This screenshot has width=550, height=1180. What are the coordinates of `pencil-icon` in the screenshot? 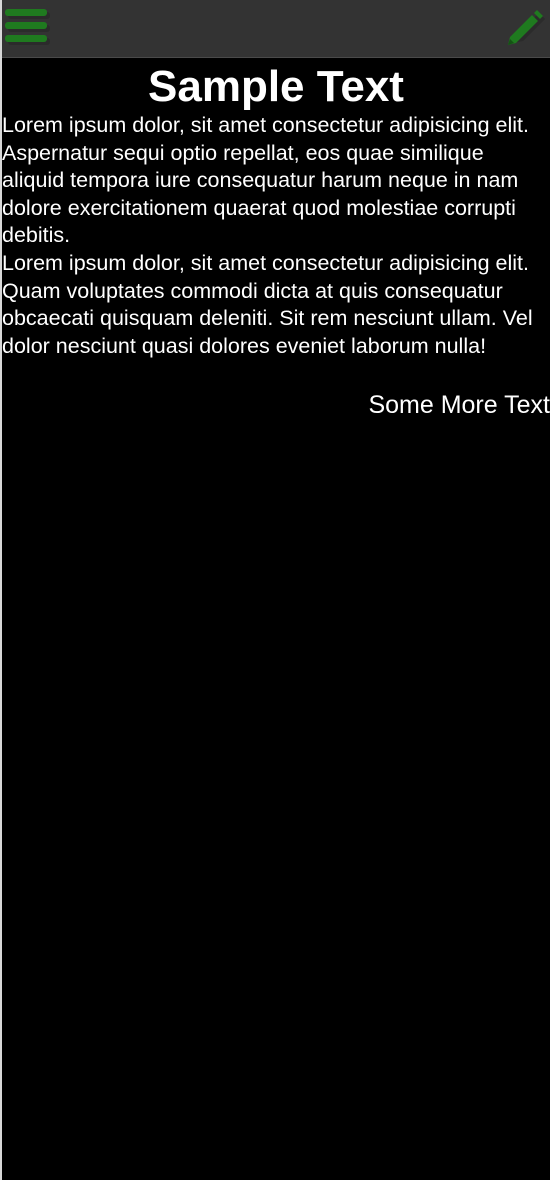 It's located at (526, 27).